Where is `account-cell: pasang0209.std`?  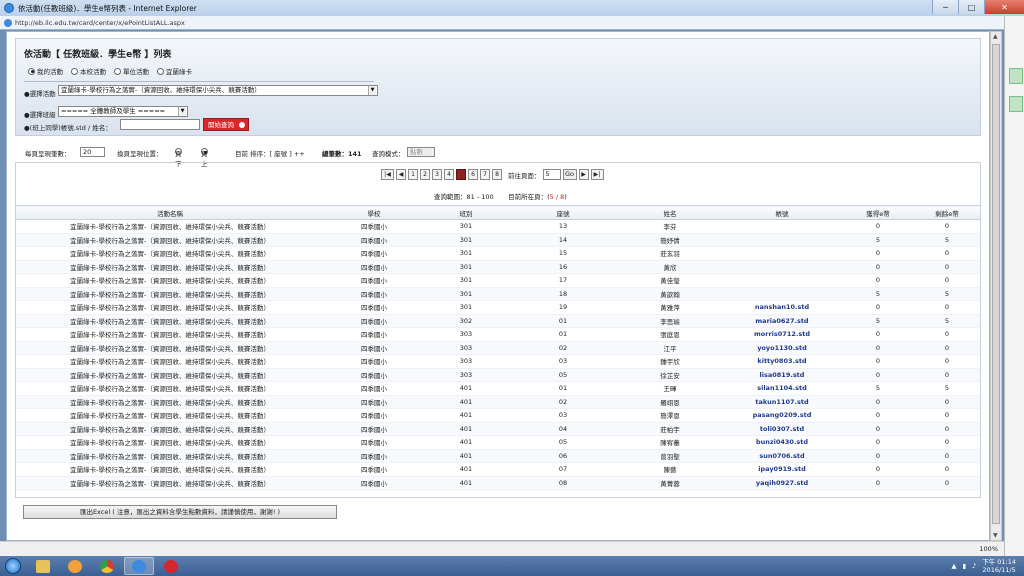 account-cell: pasang0209.std is located at coordinates (782, 415).